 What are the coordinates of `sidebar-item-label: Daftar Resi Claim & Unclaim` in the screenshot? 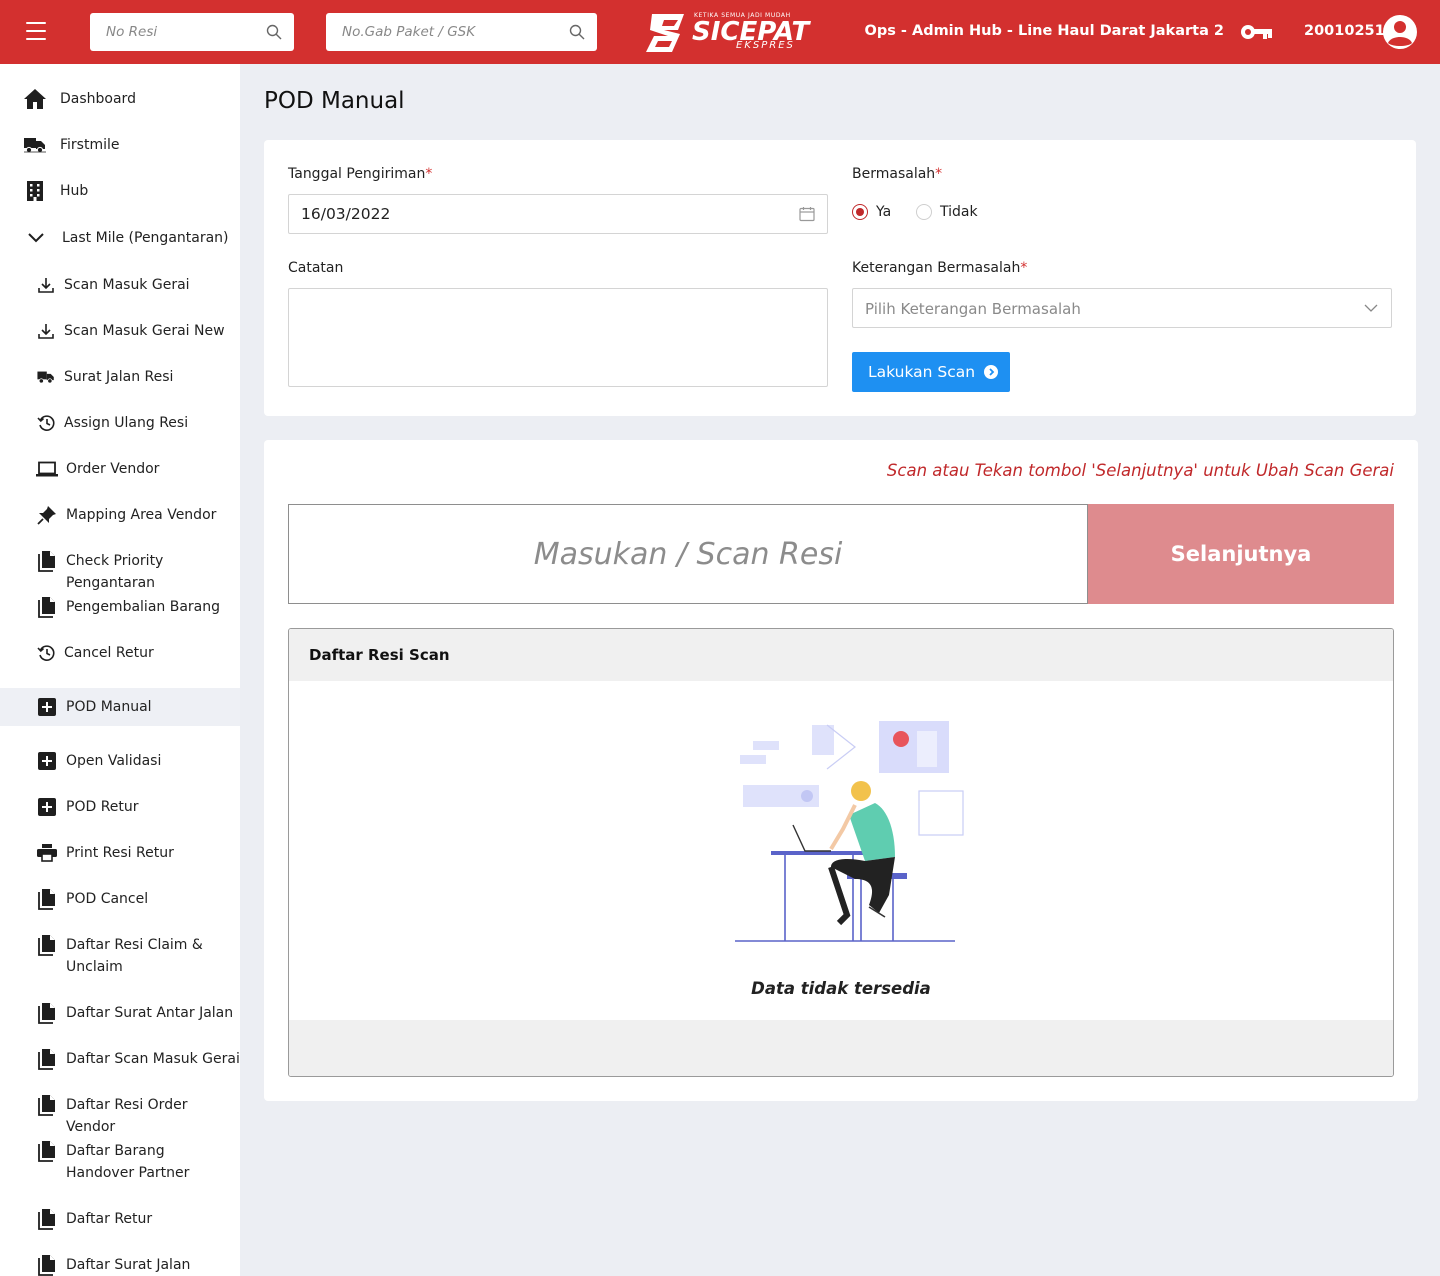 It's located at (134, 956).